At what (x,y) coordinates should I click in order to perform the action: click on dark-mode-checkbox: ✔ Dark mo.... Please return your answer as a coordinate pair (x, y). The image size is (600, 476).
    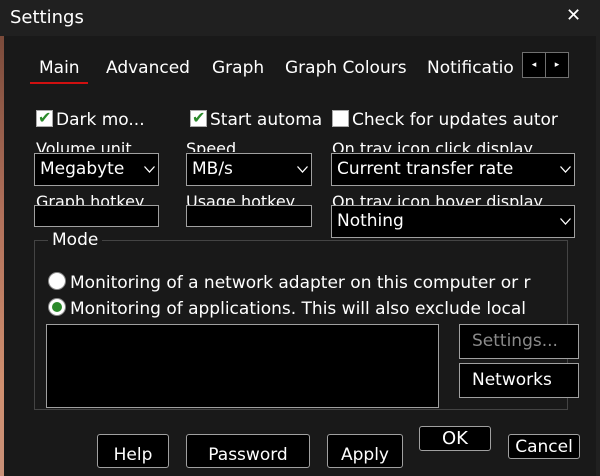
    Looking at the image, I should click on (97, 121).